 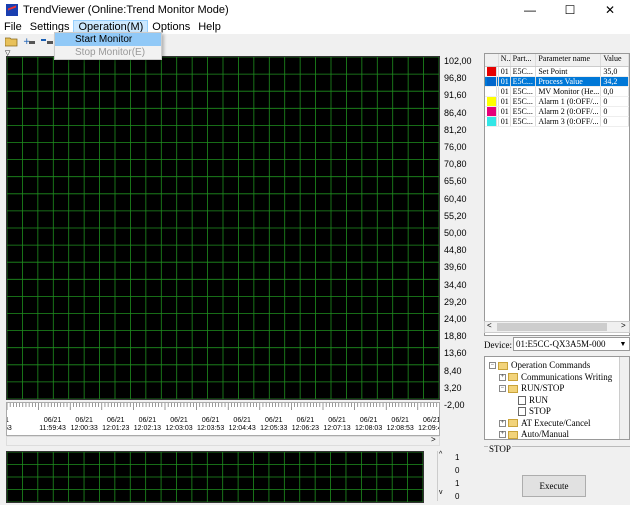 What do you see at coordinates (615, 81) in the screenshot?
I see `value-cell: 34,2` at bounding box center [615, 81].